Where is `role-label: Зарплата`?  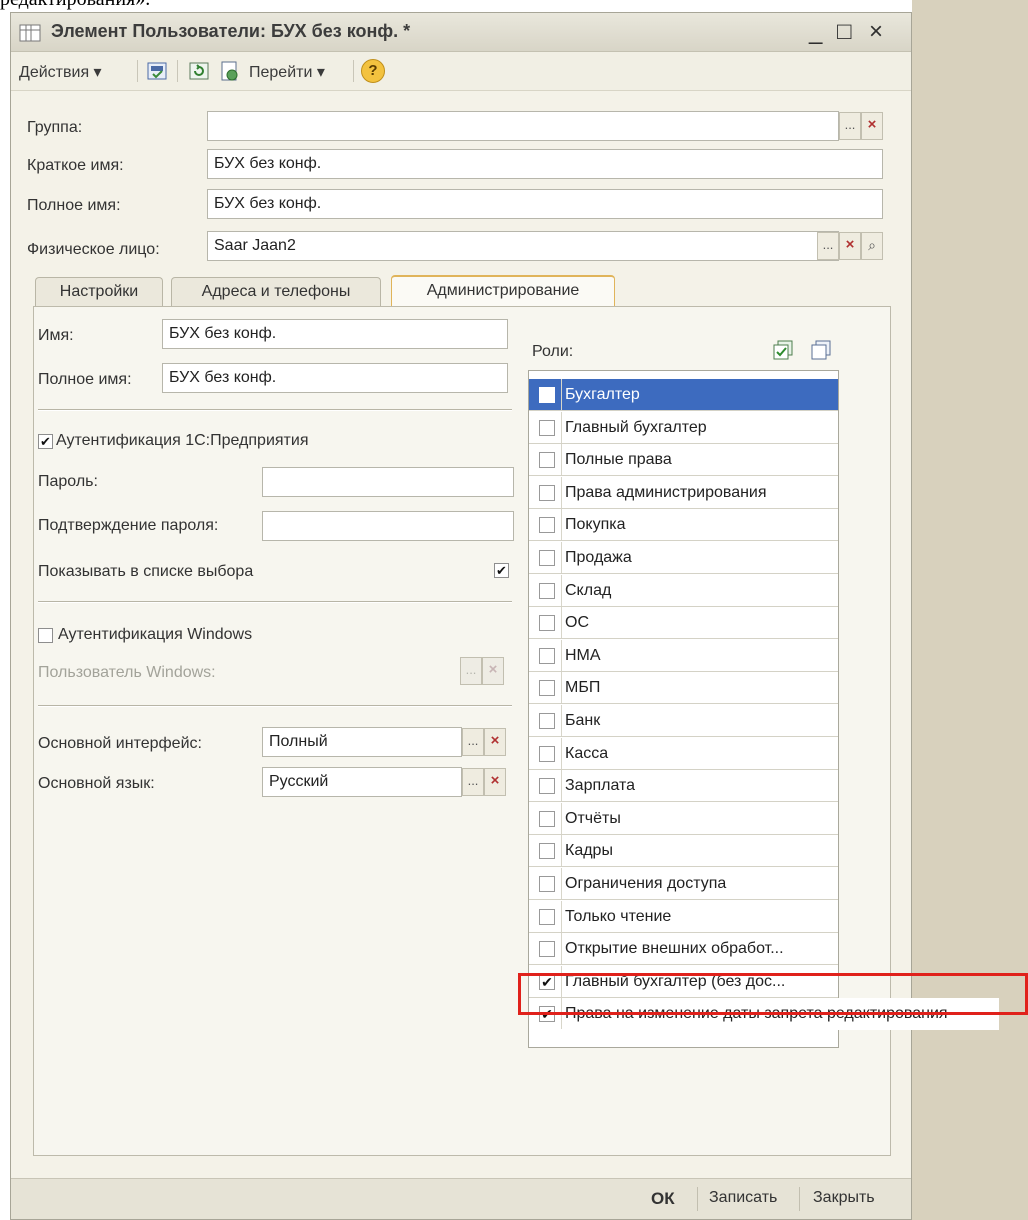
role-label: Зарплата is located at coordinates (600, 786).